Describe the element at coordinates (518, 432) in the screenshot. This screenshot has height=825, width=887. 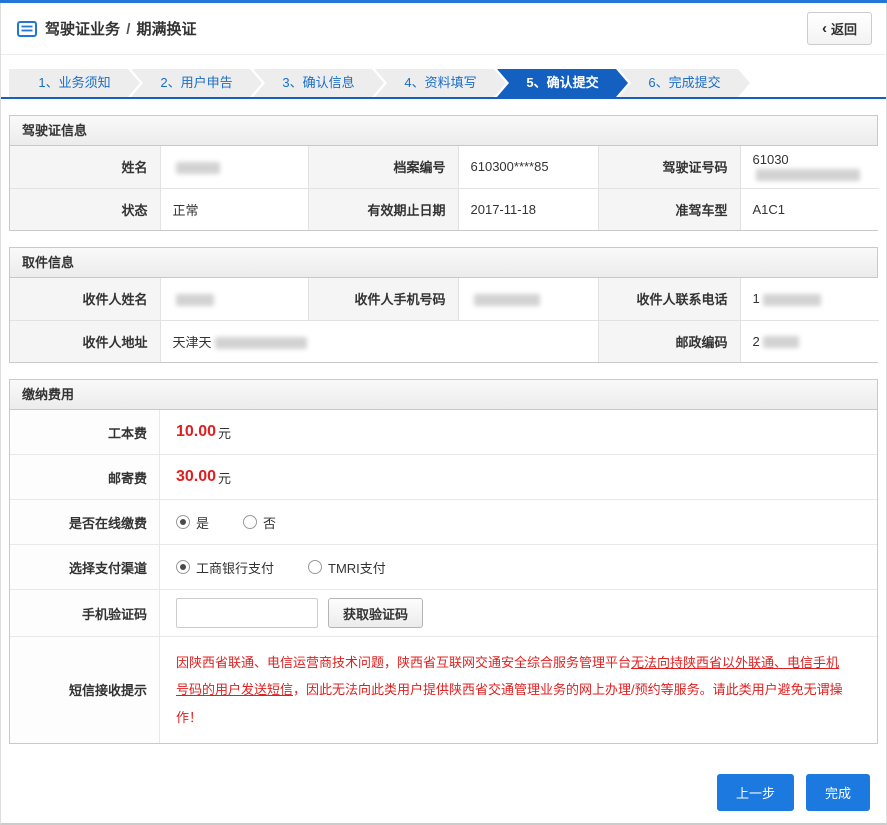
I see `production-fee-value: 10.00 元` at that location.